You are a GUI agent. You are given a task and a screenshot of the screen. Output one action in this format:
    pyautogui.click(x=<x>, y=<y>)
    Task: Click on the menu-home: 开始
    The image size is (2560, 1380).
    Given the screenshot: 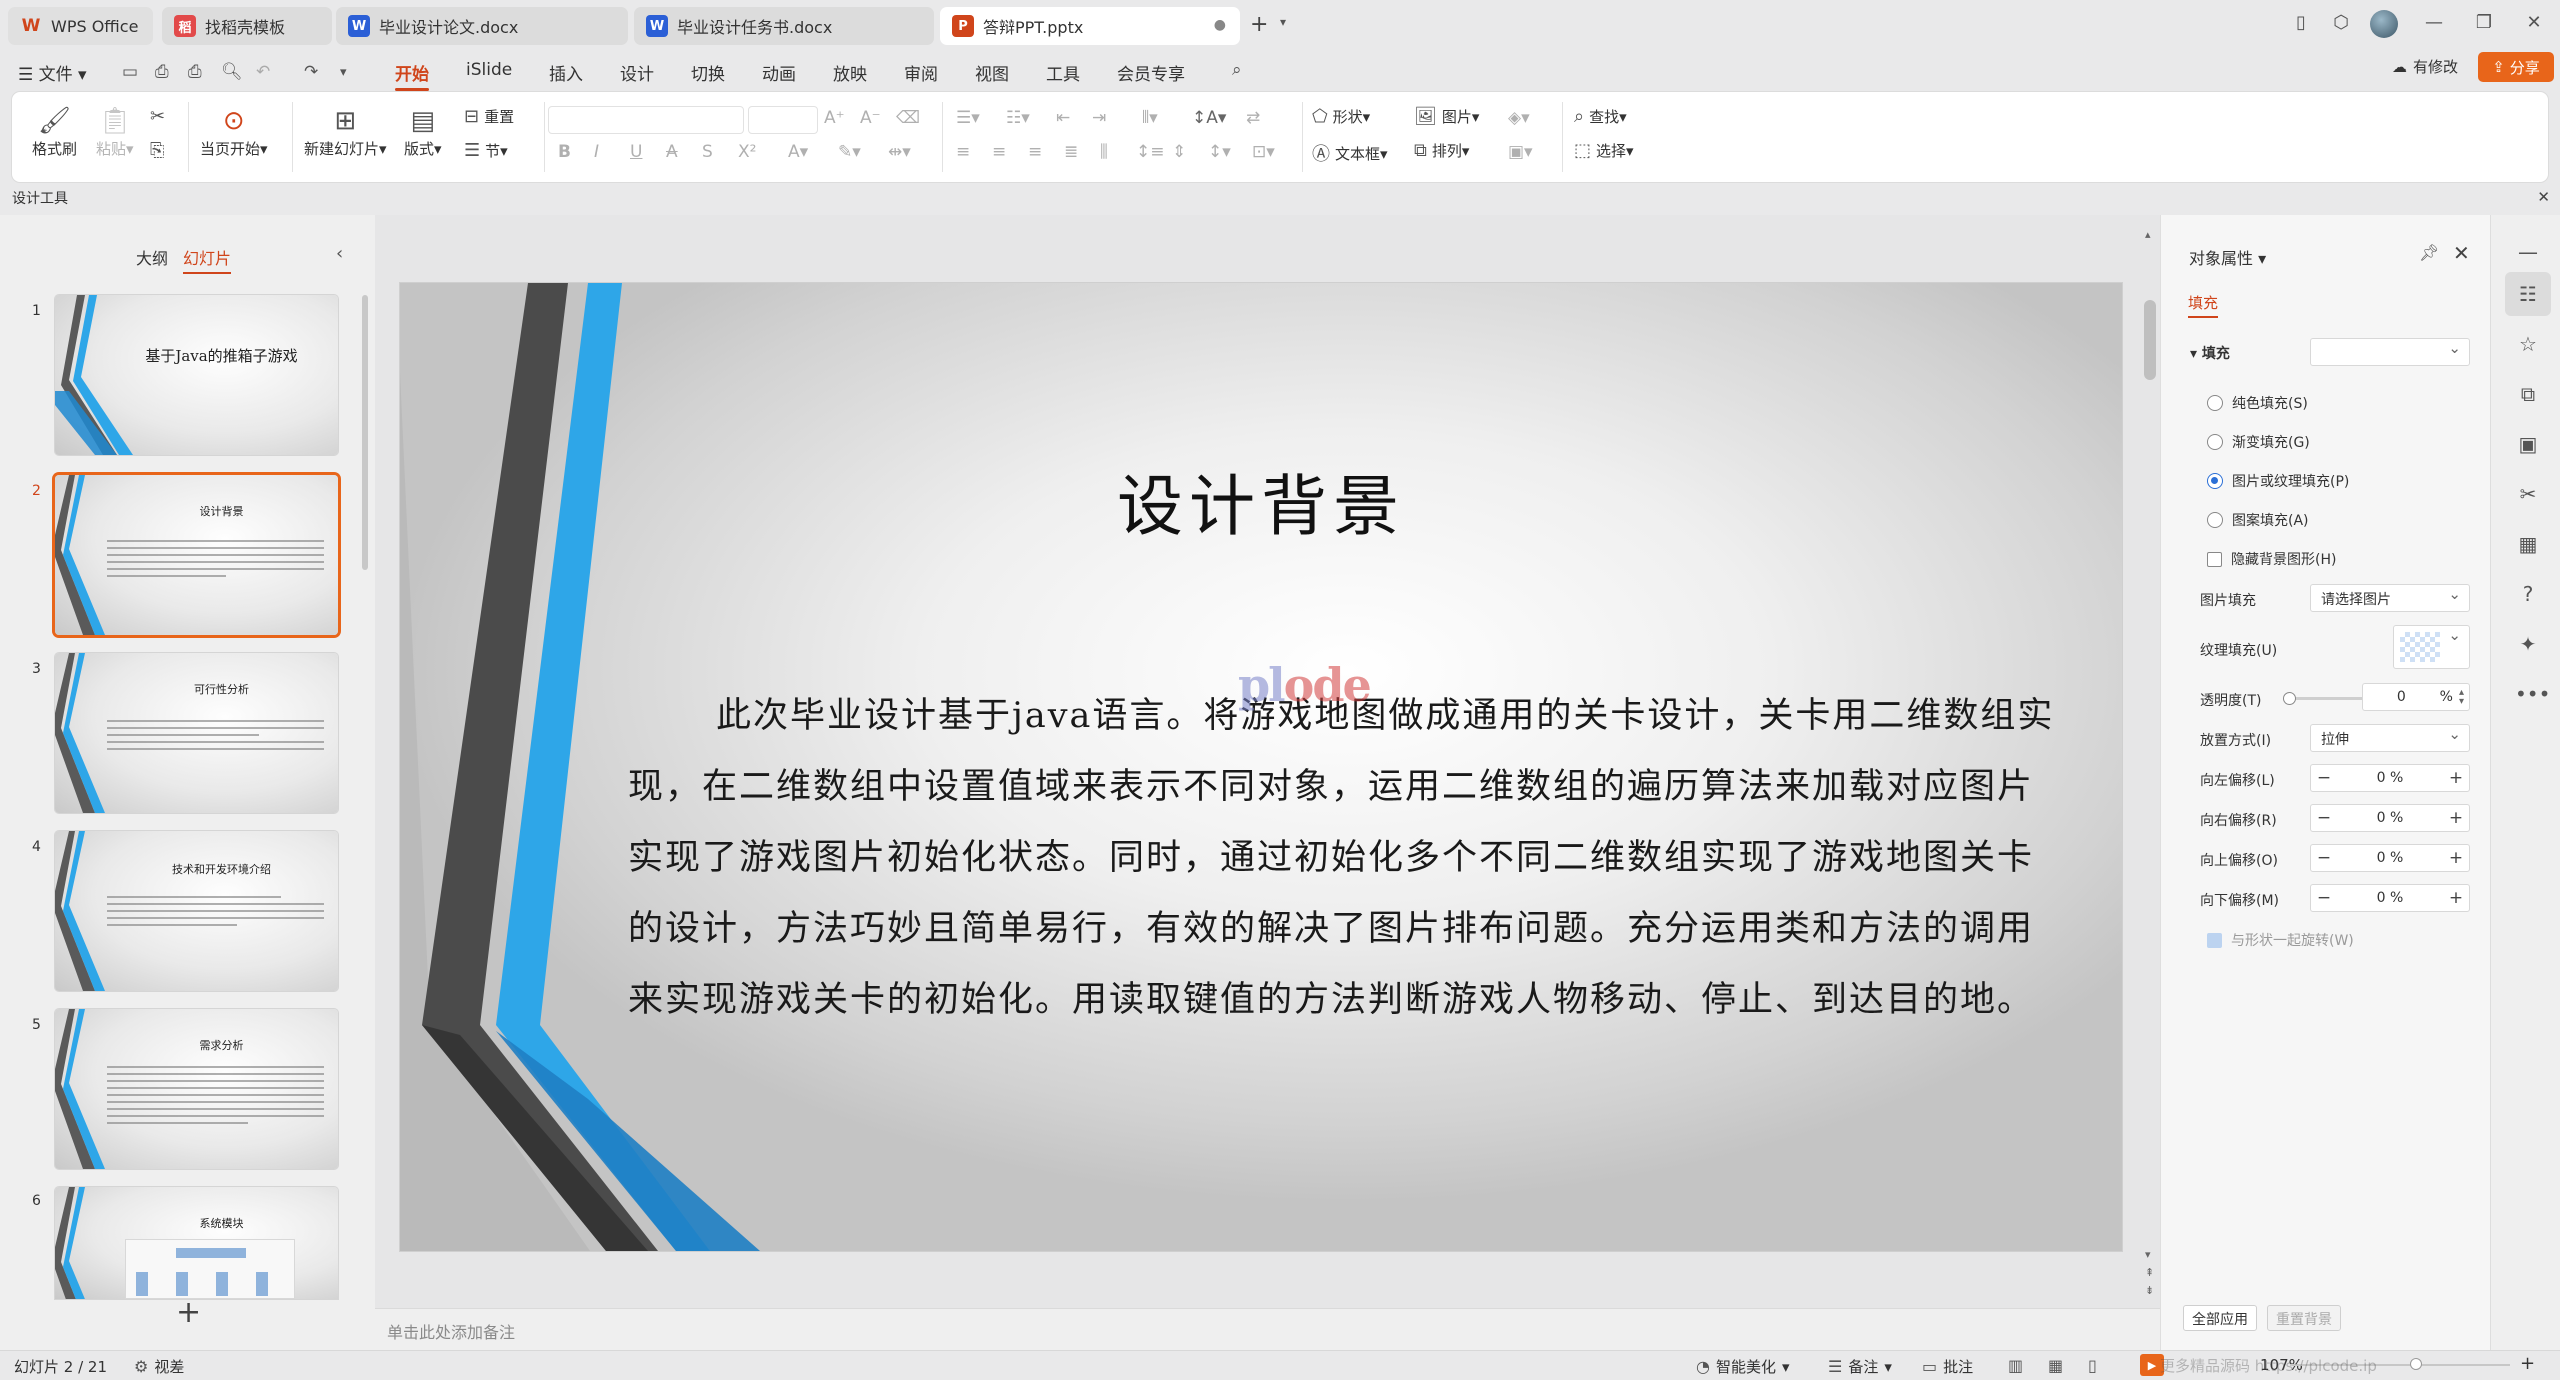 What is the action you would take?
    pyautogui.click(x=412, y=75)
    